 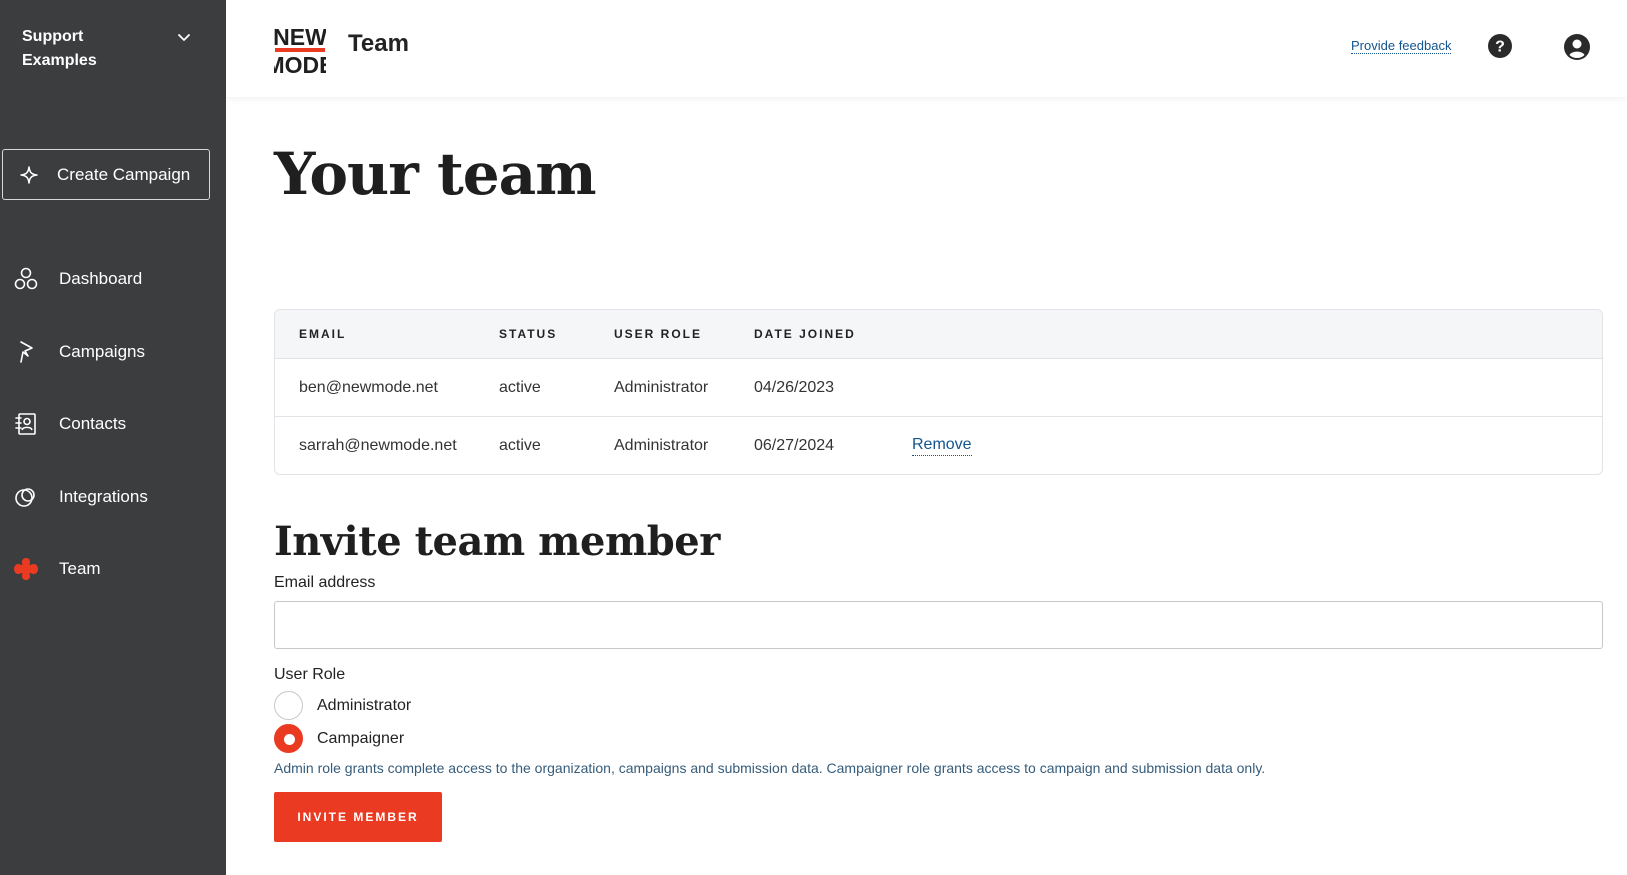 I want to click on row-action: Remove, so click(x=942, y=445).